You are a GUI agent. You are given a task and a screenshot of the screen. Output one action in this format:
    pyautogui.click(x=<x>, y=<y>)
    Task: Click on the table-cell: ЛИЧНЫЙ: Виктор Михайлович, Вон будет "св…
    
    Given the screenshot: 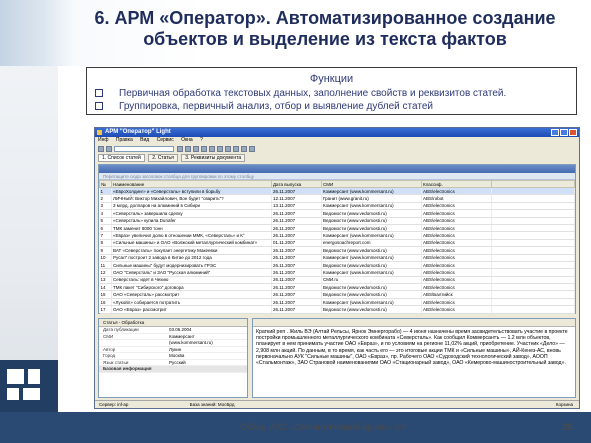 What is the action you would take?
    pyautogui.click(x=191, y=198)
    